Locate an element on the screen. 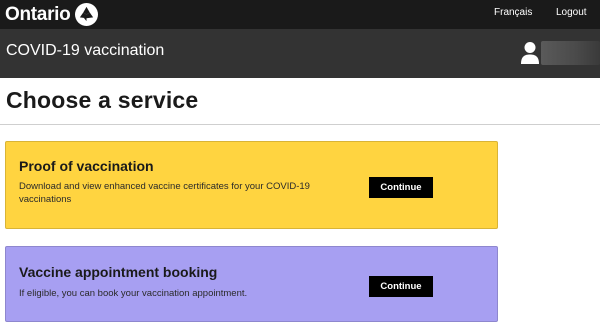 The width and height of the screenshot is (600, 330). ontario-logo: Ontario is located at coordinates (52, 14).